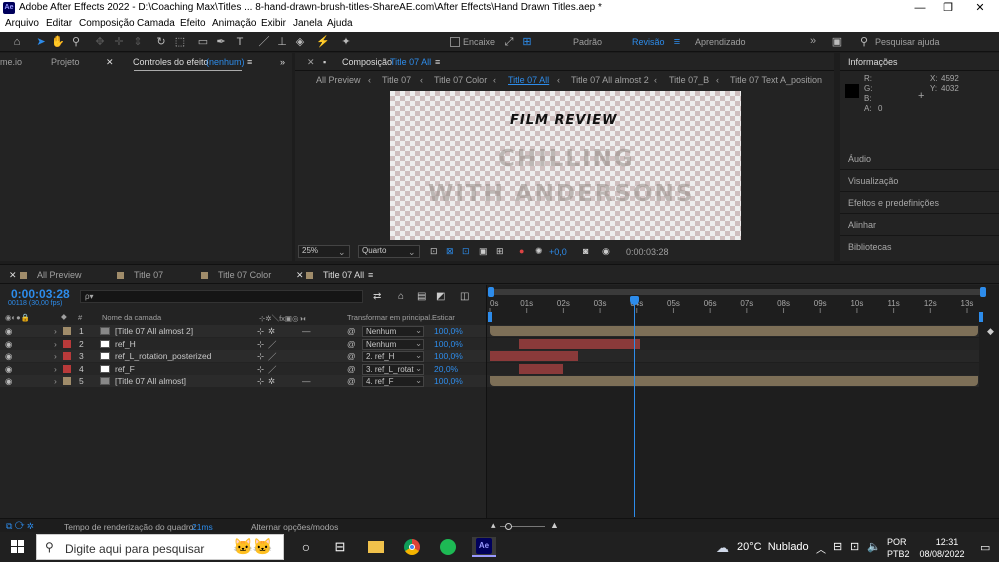 Image resolution: width=999 pixels, height=562 pixels. I want to click on lock-icon: ▪, so click(324, 62).